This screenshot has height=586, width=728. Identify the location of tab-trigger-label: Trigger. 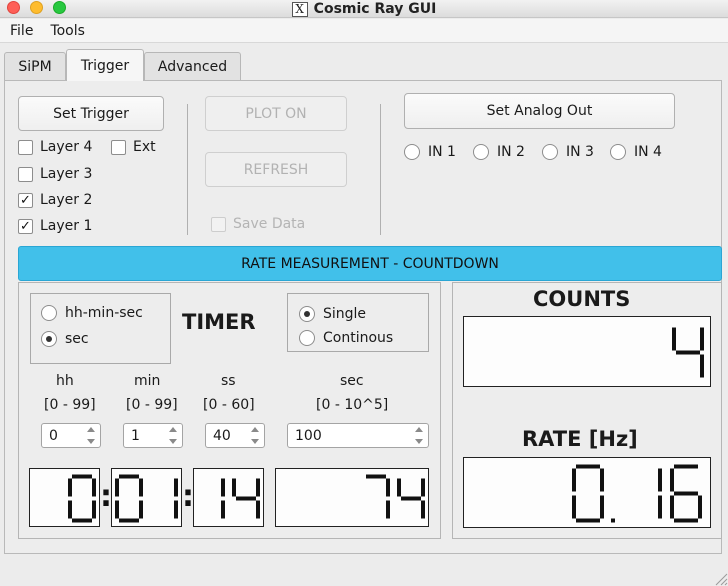
(105, 65).